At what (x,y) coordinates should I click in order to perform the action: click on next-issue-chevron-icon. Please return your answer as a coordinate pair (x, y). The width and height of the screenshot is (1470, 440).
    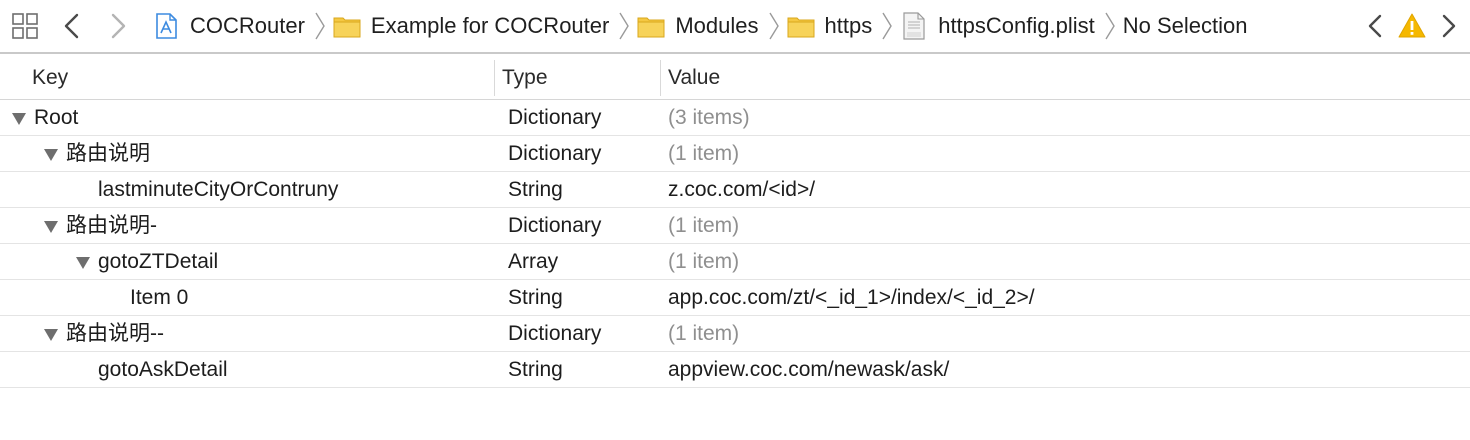
    Looking at the image, I should click on (1448, 26).